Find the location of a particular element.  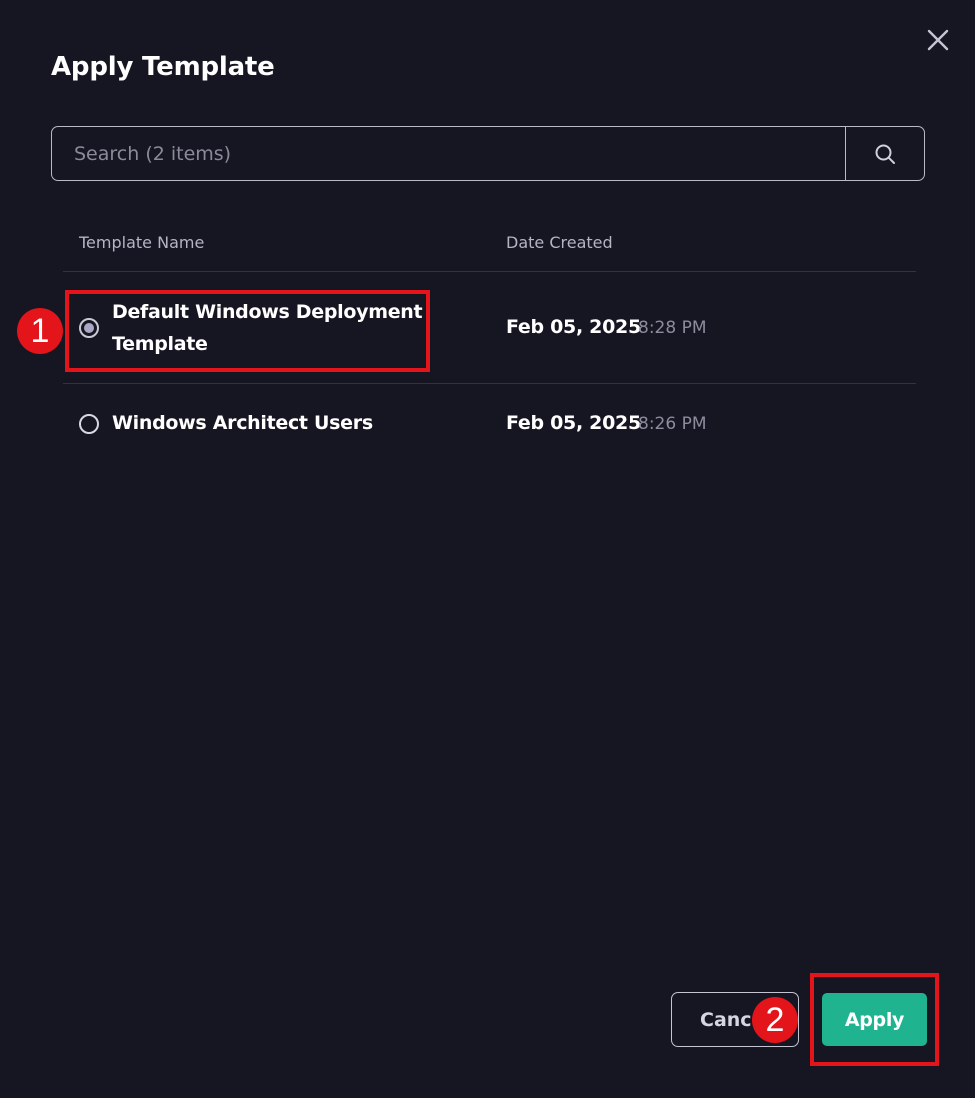

time-created: 8:28 PM is located at coordinates (672, 328).